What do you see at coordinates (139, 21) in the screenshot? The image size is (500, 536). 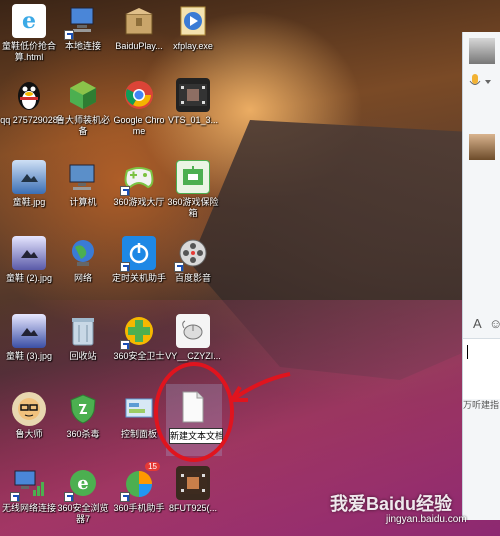 I see `baidu-player-icon` at bounding box center [139, 21].